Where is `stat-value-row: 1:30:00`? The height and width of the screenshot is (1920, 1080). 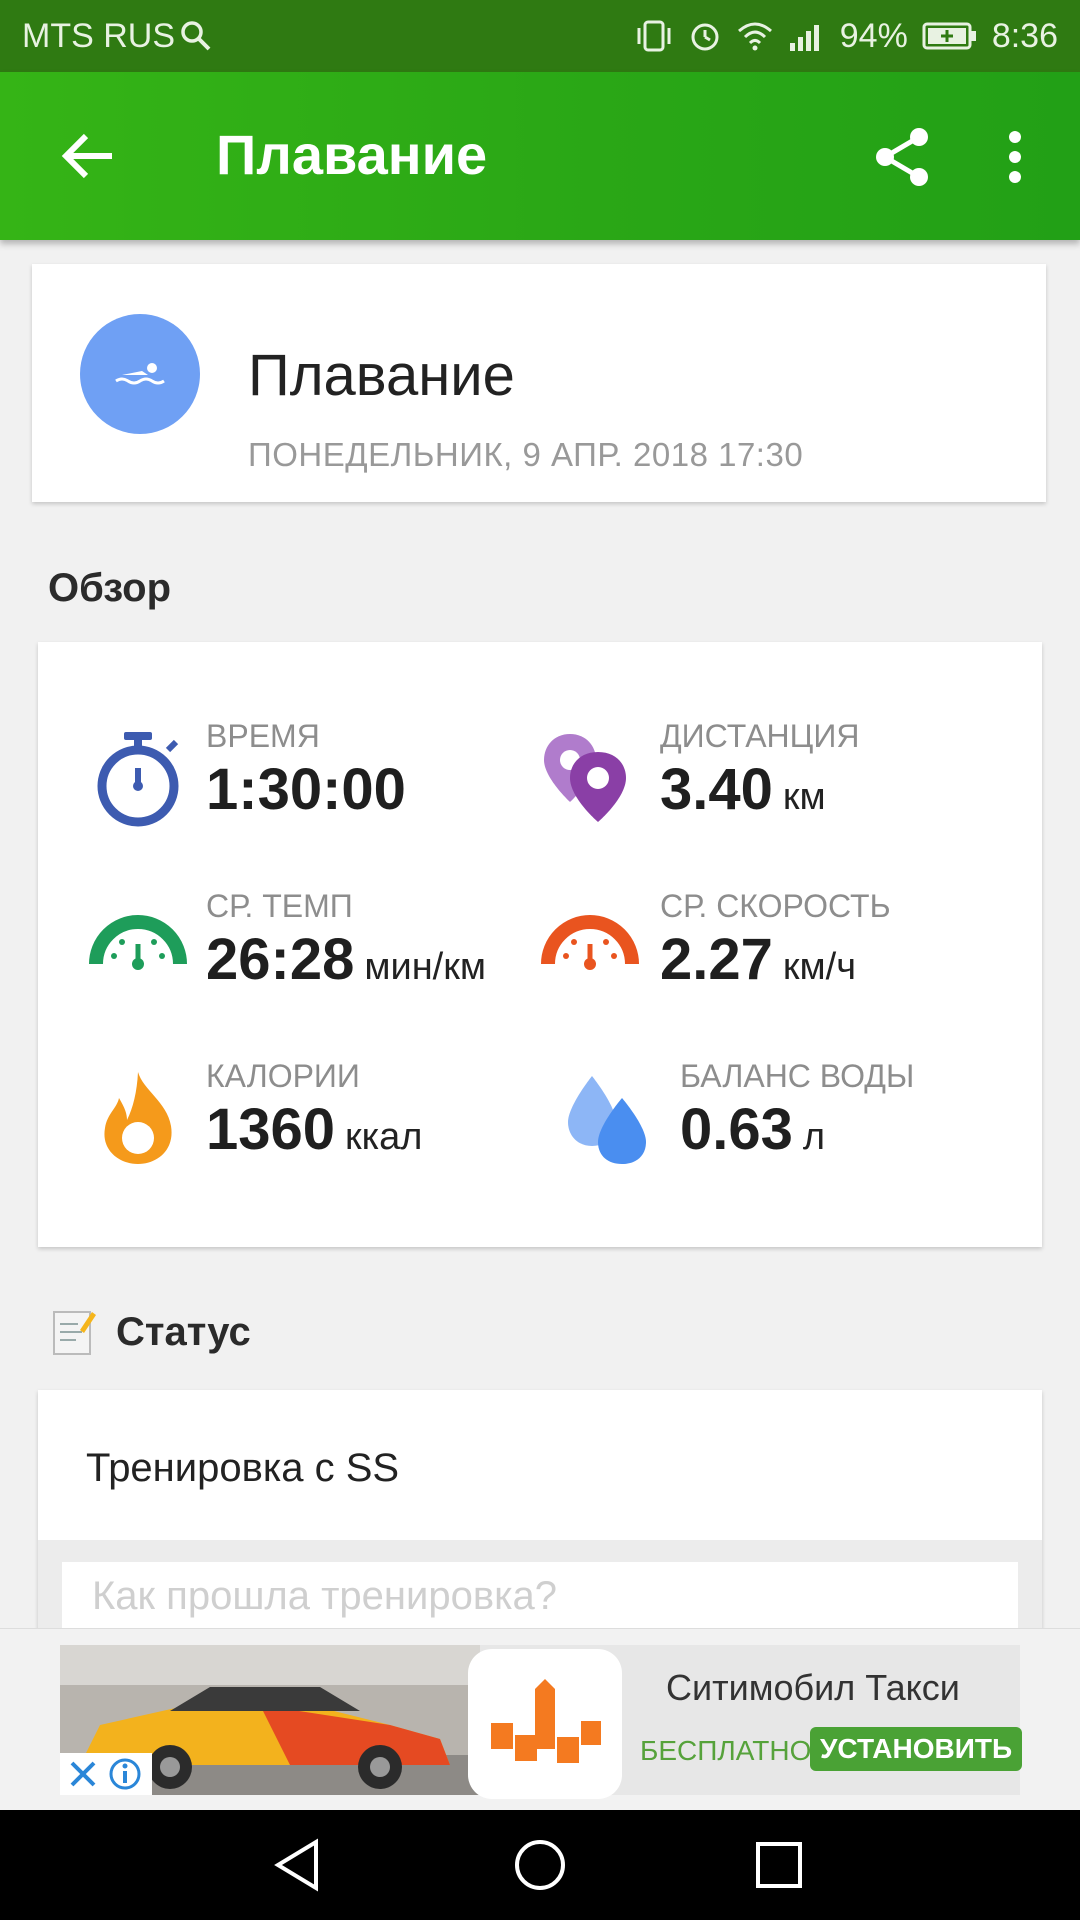 stat-value-row: 1:30:00 is located at coordinates (306, 789).